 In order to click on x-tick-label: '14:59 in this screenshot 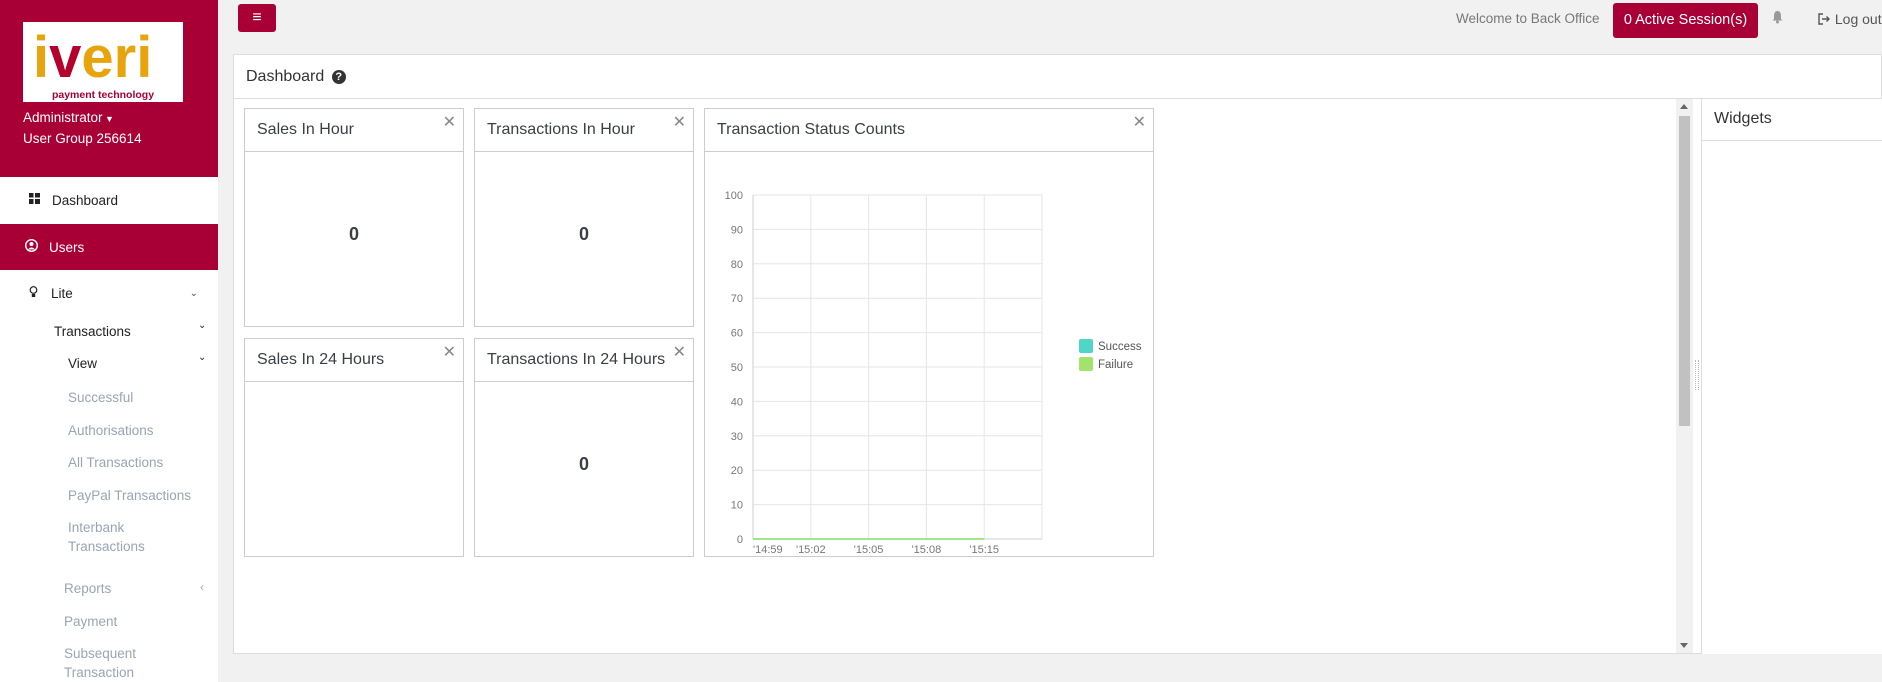, I will do `click(768, 550)`.